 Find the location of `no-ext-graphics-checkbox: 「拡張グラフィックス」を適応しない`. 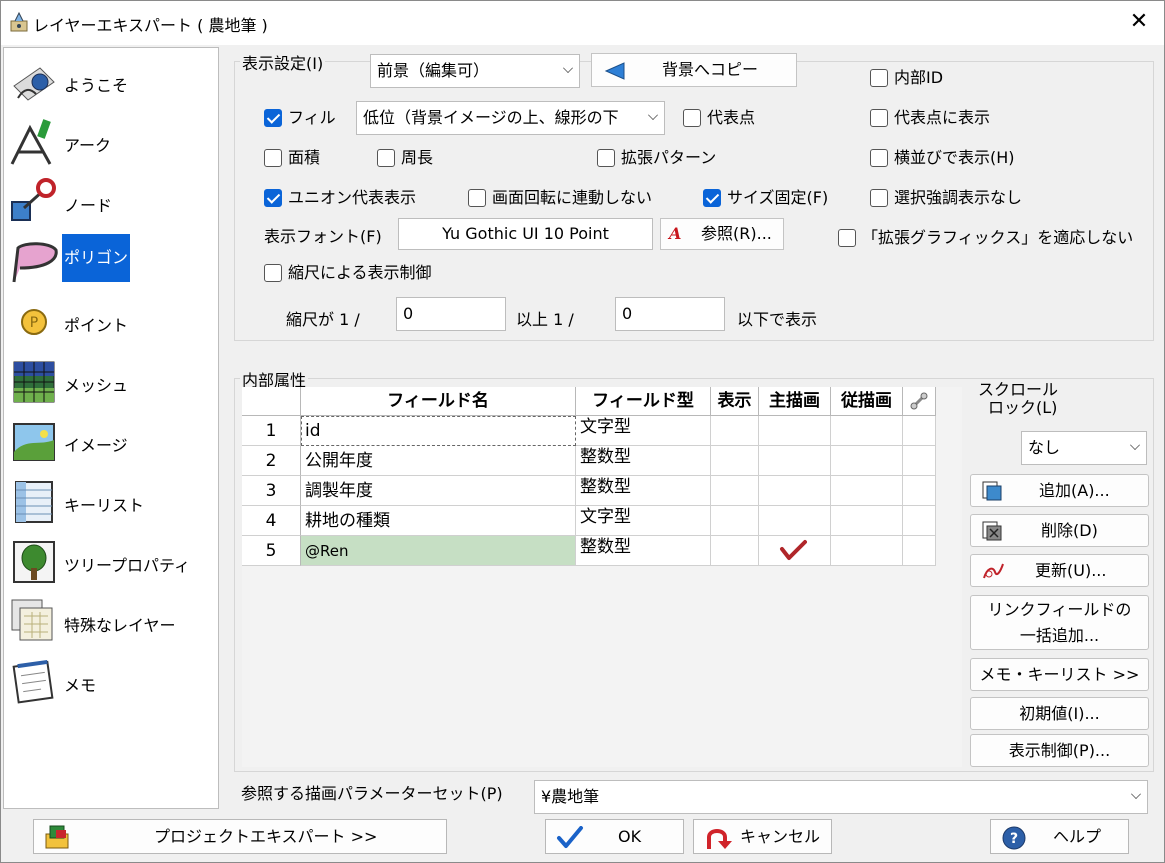

no-ext-graphics-checkbox: 「拡張グラフィックス」を適応しない is located at coordinates (985, 238).